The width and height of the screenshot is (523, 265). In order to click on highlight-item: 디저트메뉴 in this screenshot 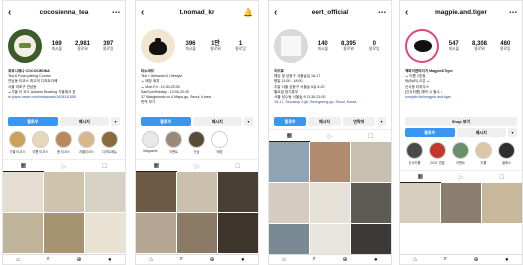, I will do `click(109, 144)`.